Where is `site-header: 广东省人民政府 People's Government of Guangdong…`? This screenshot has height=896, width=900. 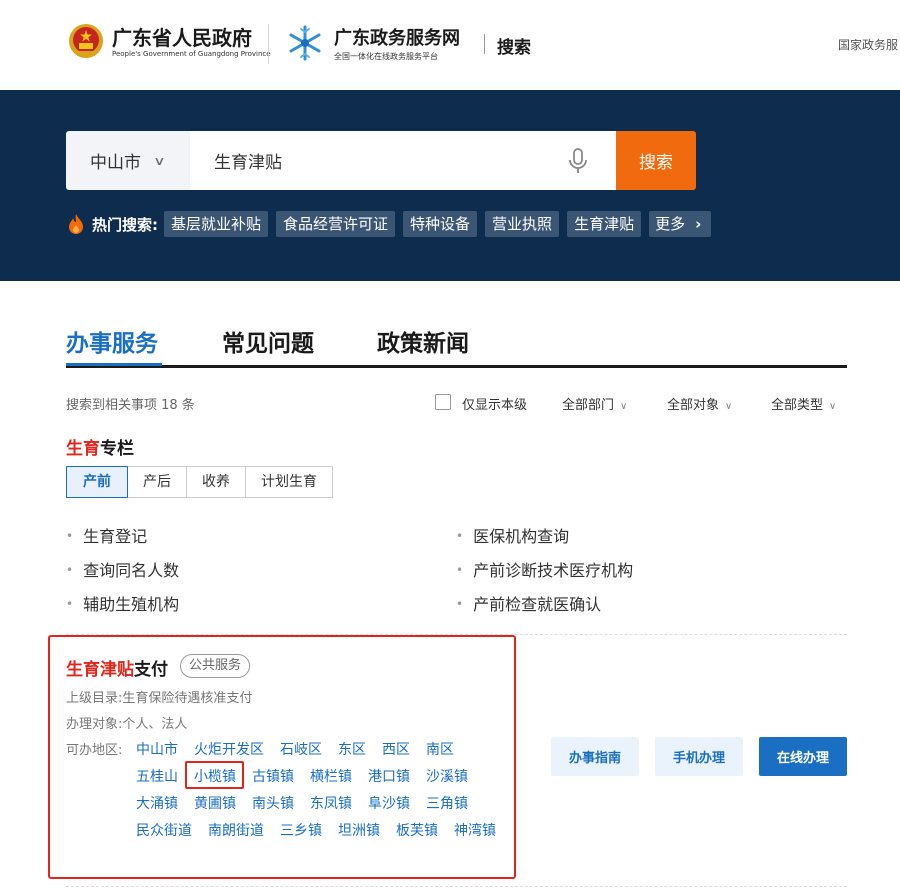 site-header: 广东省人民政府 People's Government of Guangdong… is located at coordinates (450, 45).